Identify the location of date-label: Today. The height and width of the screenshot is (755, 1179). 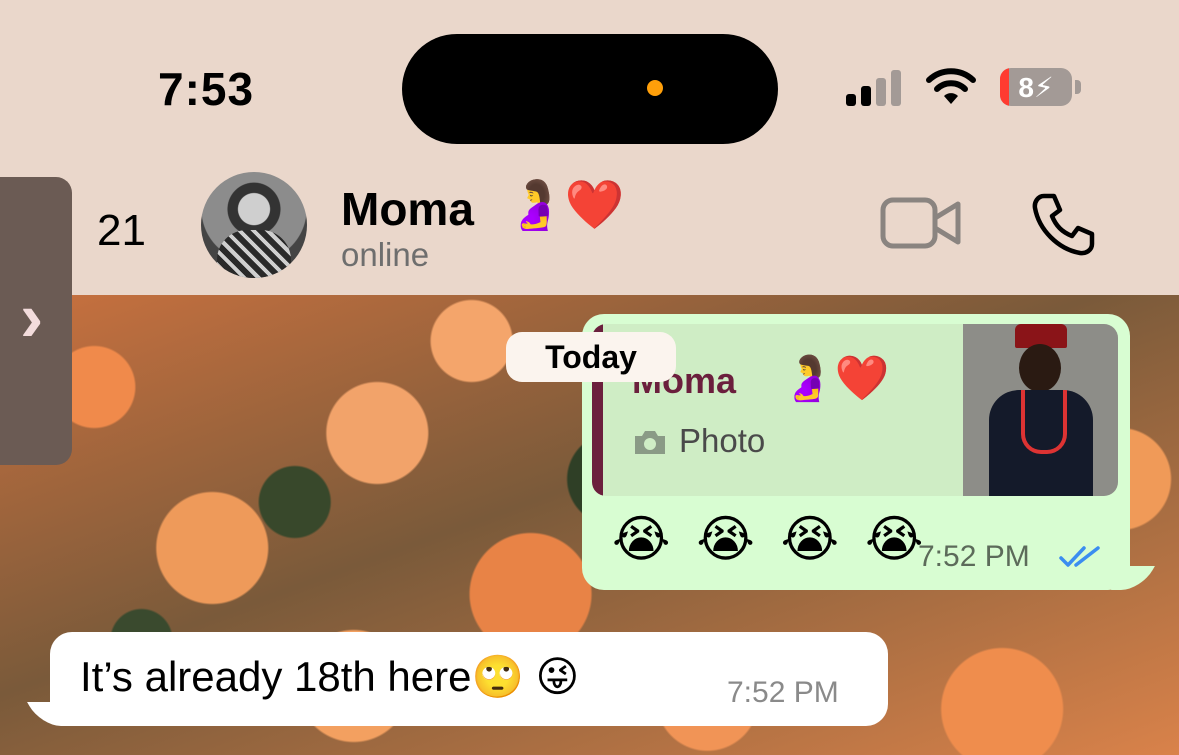
(591, 357).